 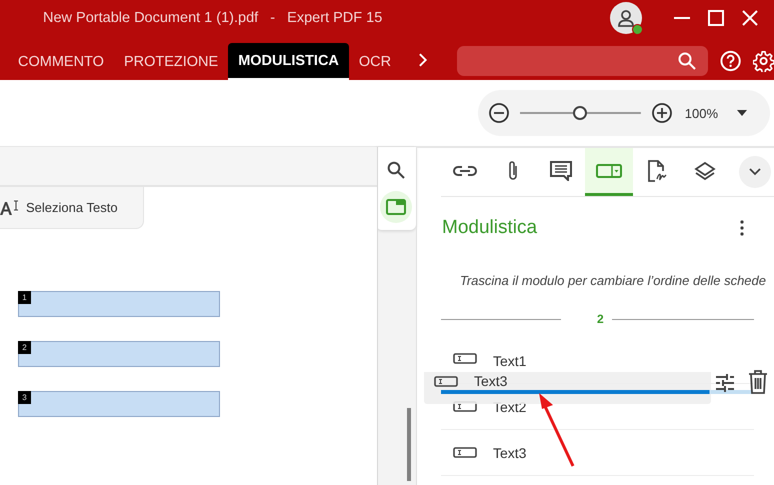 I want to click on search-field, so click(x=582, y=61).